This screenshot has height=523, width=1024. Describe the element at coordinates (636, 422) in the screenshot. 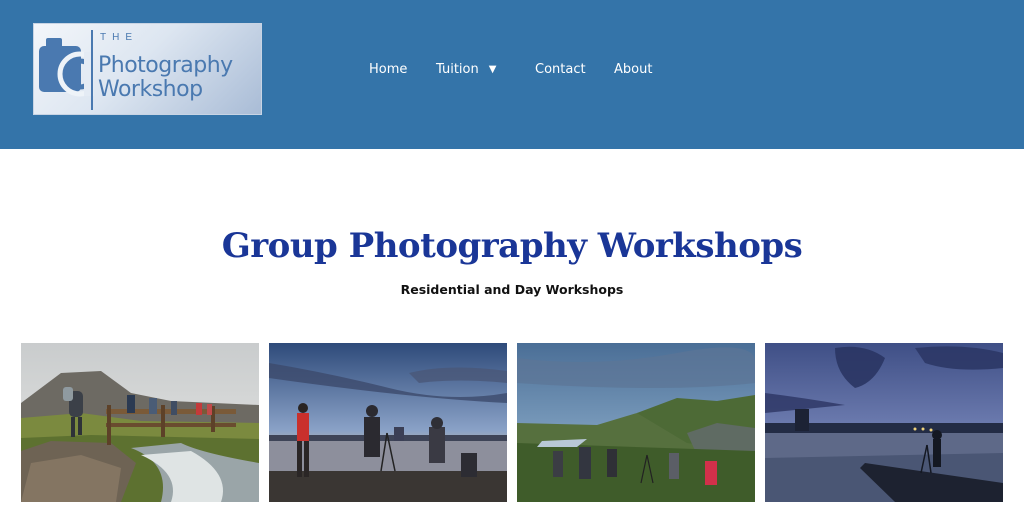

I see `photo-group-hillside` at that location.